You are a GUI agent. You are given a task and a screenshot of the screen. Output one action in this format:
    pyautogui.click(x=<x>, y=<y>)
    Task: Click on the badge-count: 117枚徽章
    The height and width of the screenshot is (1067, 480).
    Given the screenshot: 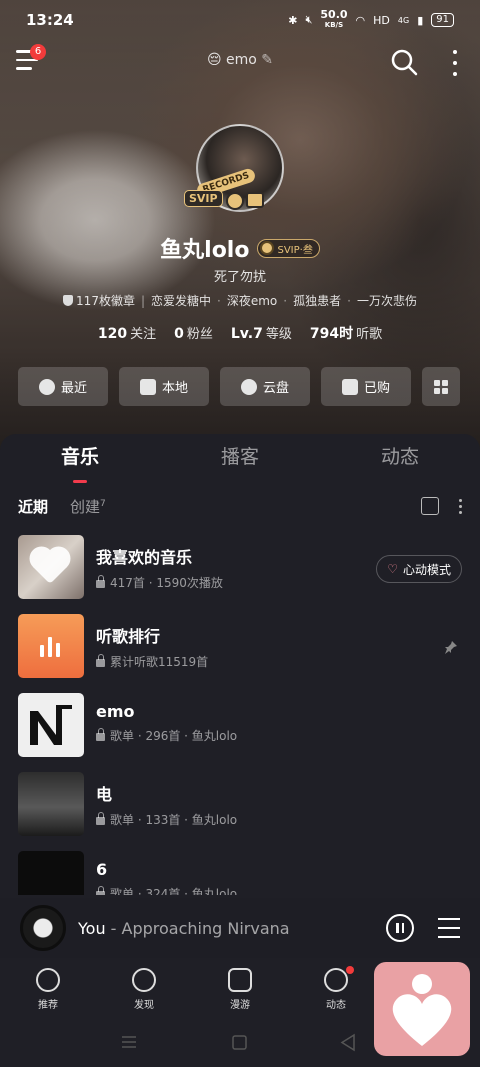 What is the action you would take?
    pyautogui.click(x=99, y=300)
    